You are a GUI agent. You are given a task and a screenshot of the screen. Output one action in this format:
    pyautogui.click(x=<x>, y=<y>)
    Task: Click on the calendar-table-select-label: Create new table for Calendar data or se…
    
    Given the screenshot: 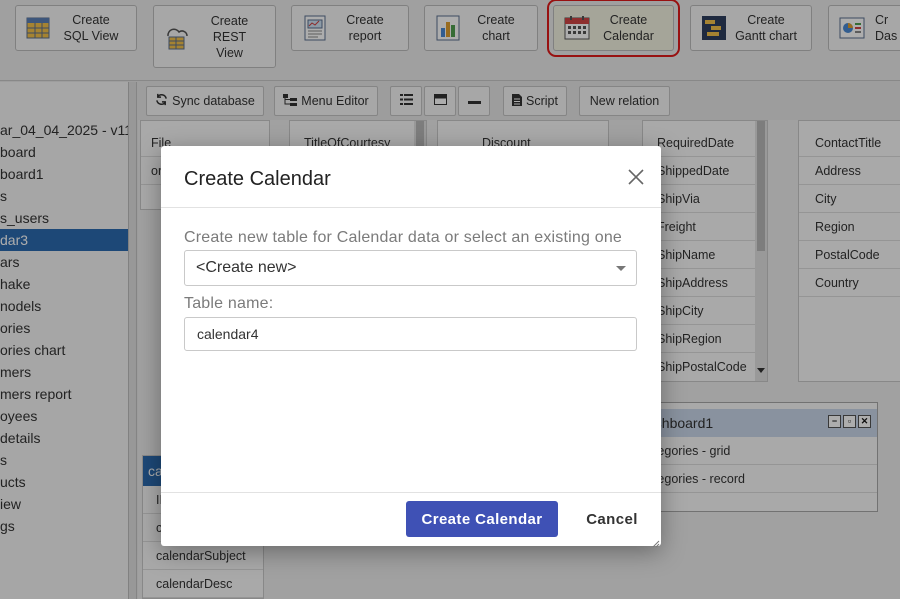 What is the action you would take?
    pyautogui.click(x=403, y=237)
    